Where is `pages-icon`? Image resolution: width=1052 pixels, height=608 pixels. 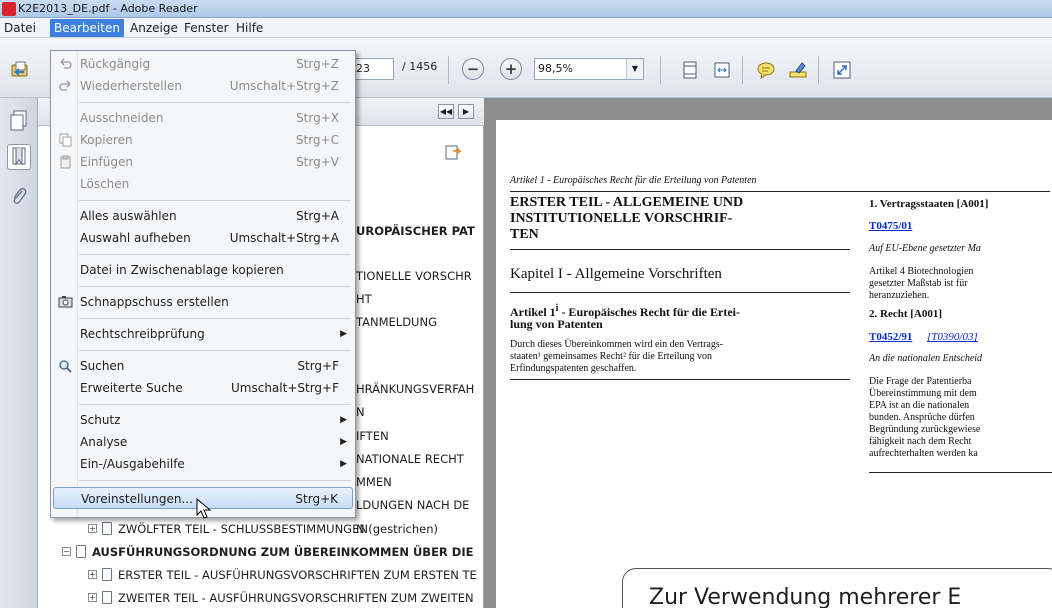 pages-icon is located at coordinates (18, 120).